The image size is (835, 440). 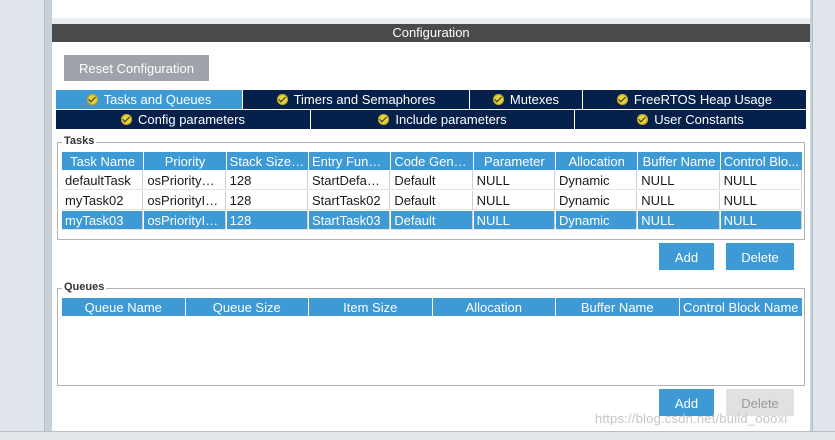 What do you see at coordinates (157, 99) in the screenshot?
I see `tab-label: Tasks and Queues` at bounding box center [157, 99].